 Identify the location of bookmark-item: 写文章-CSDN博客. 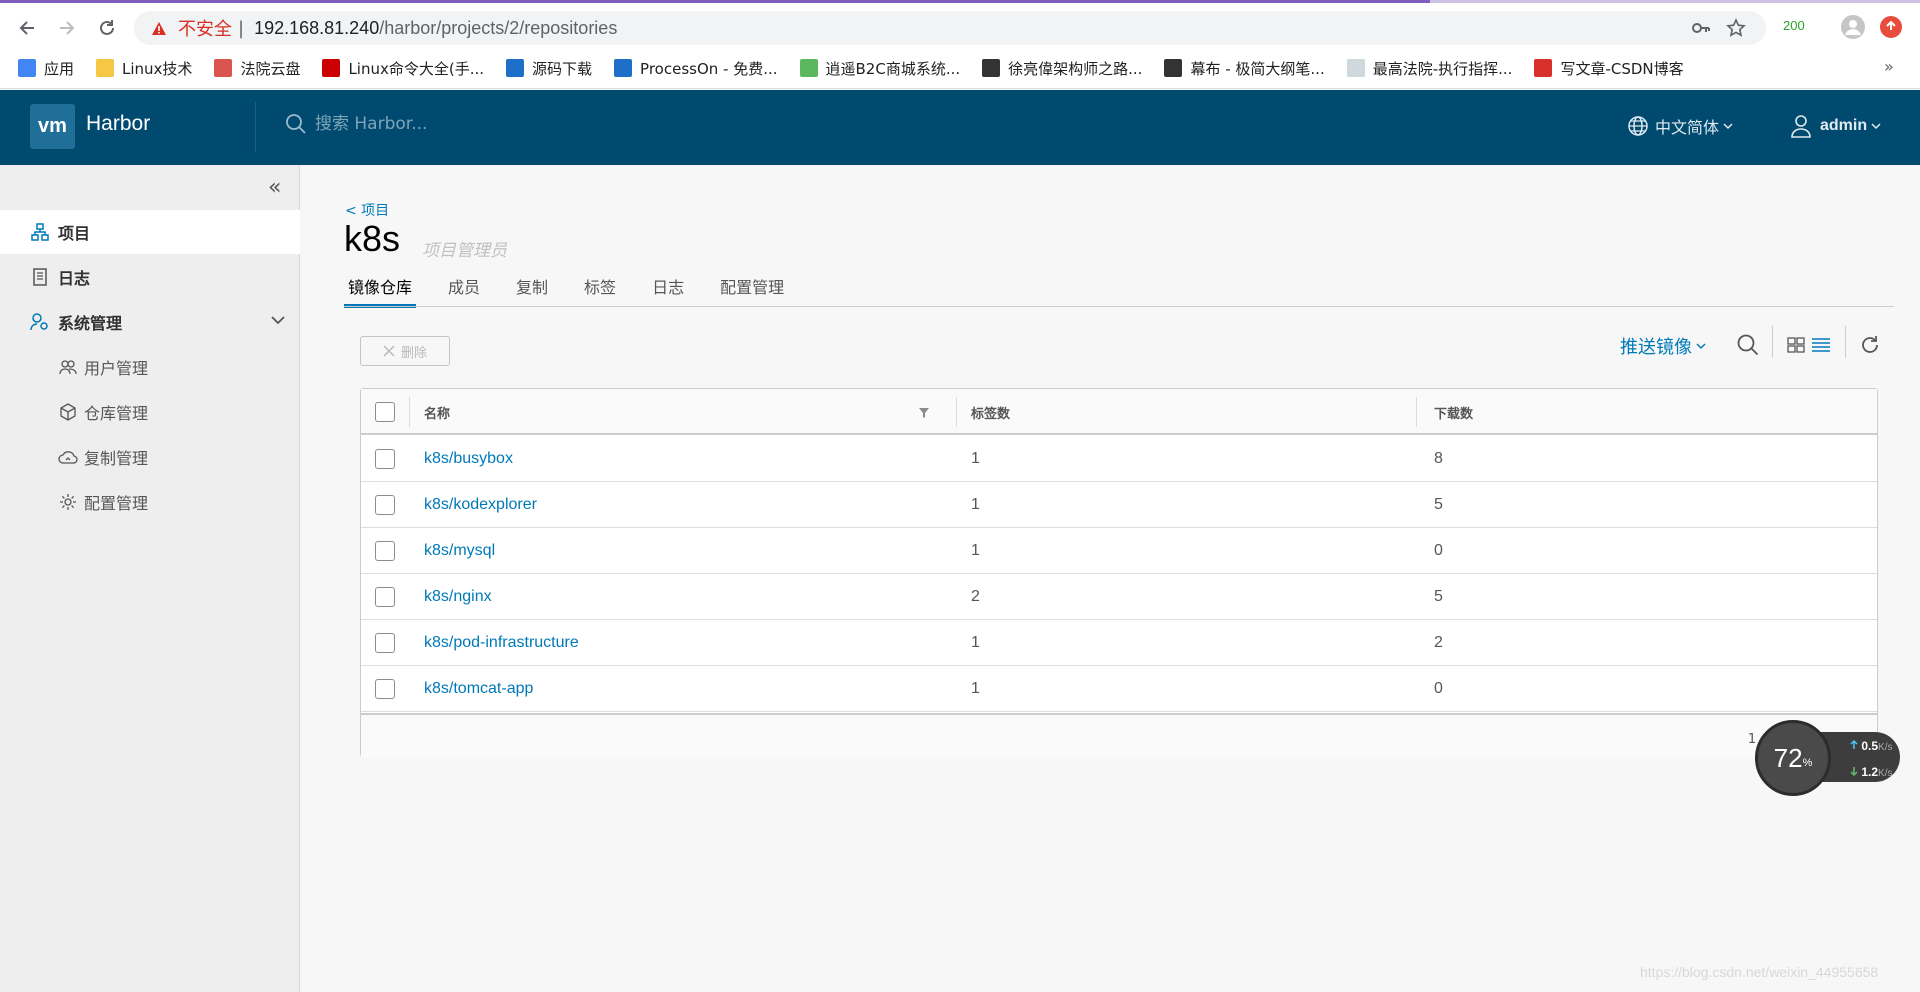
(1609, 68).